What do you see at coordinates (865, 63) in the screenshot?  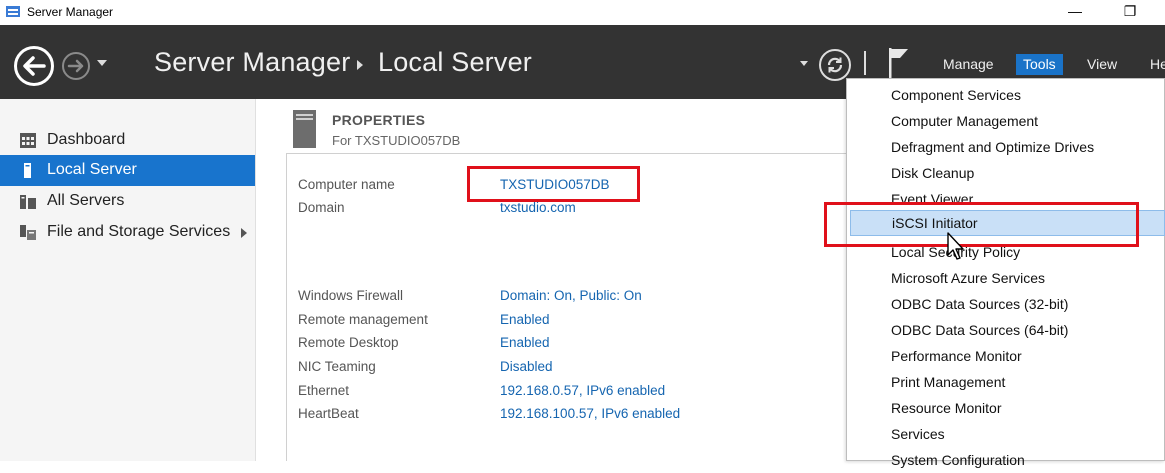 I see `header-divider` at bounding box center [865, 63].